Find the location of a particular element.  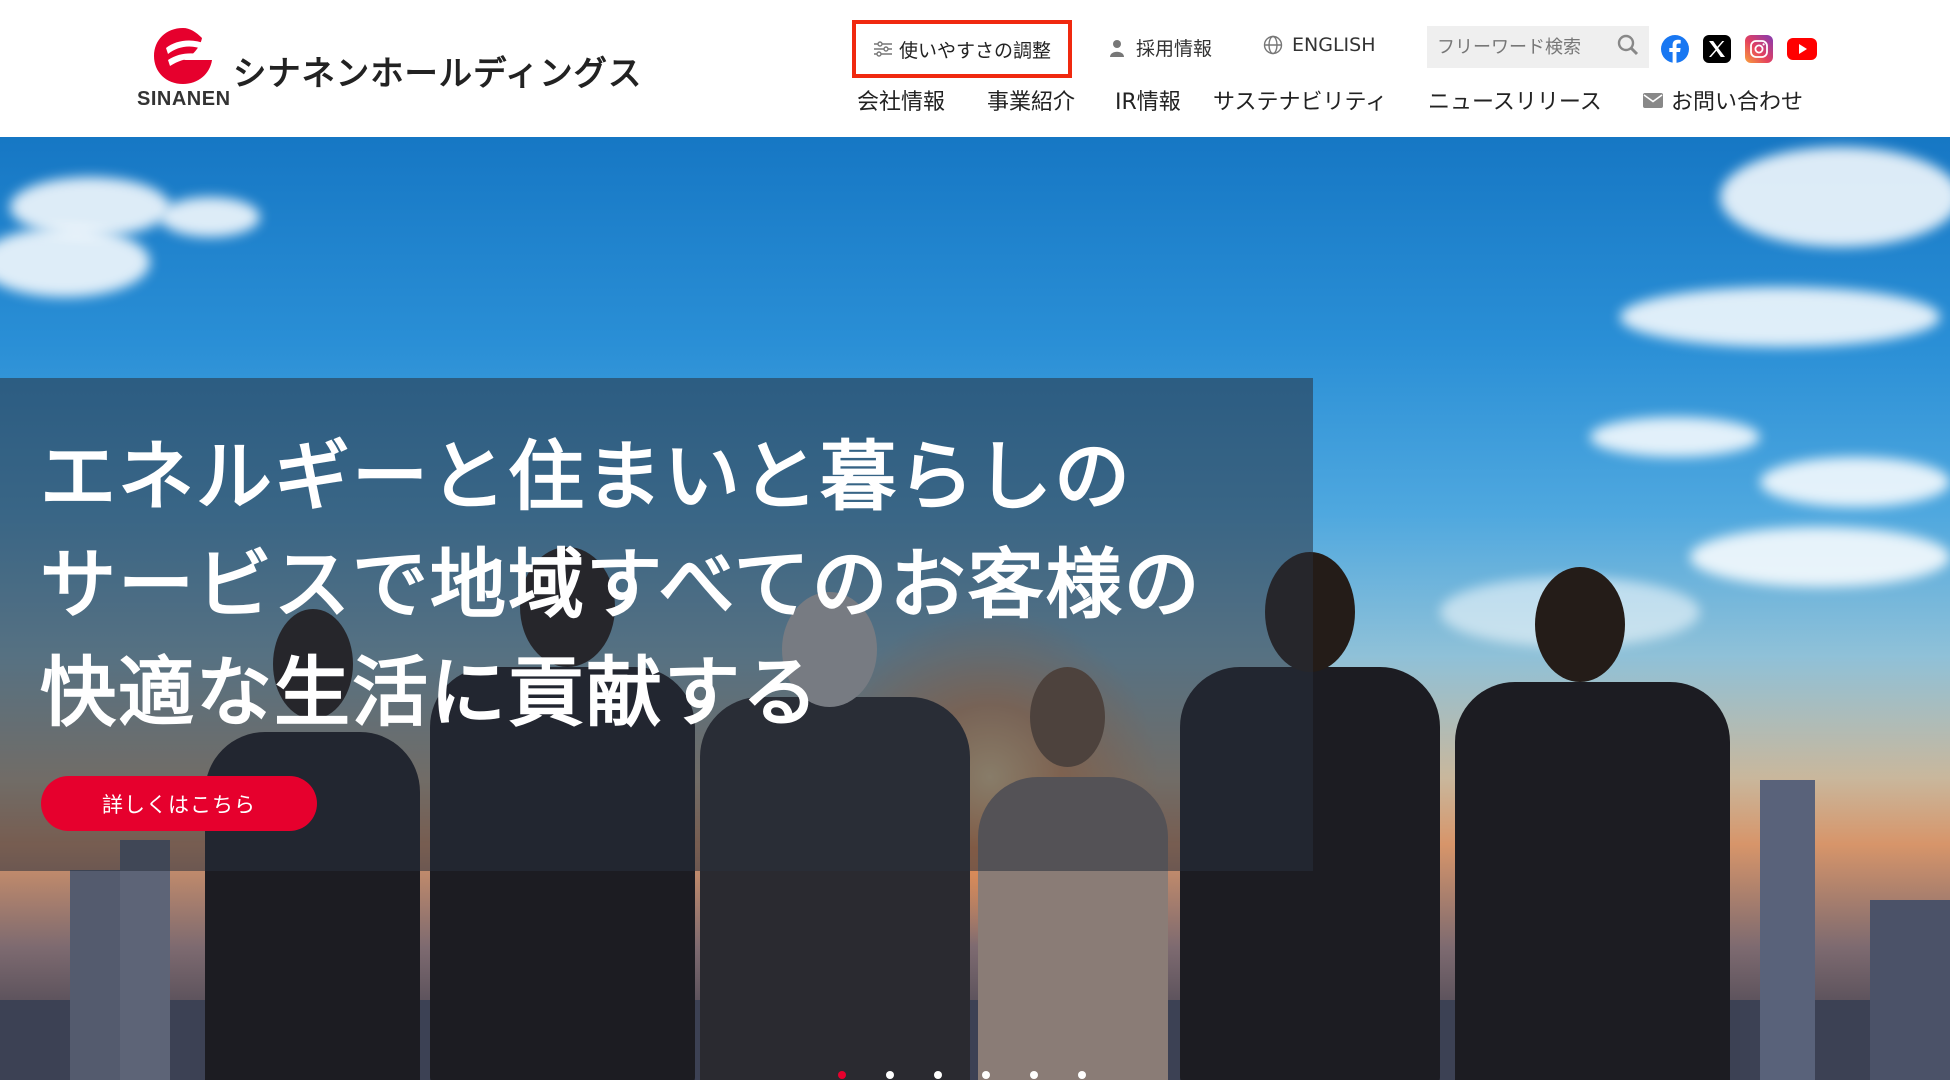

search-input is located at coordinates (1522, 47).